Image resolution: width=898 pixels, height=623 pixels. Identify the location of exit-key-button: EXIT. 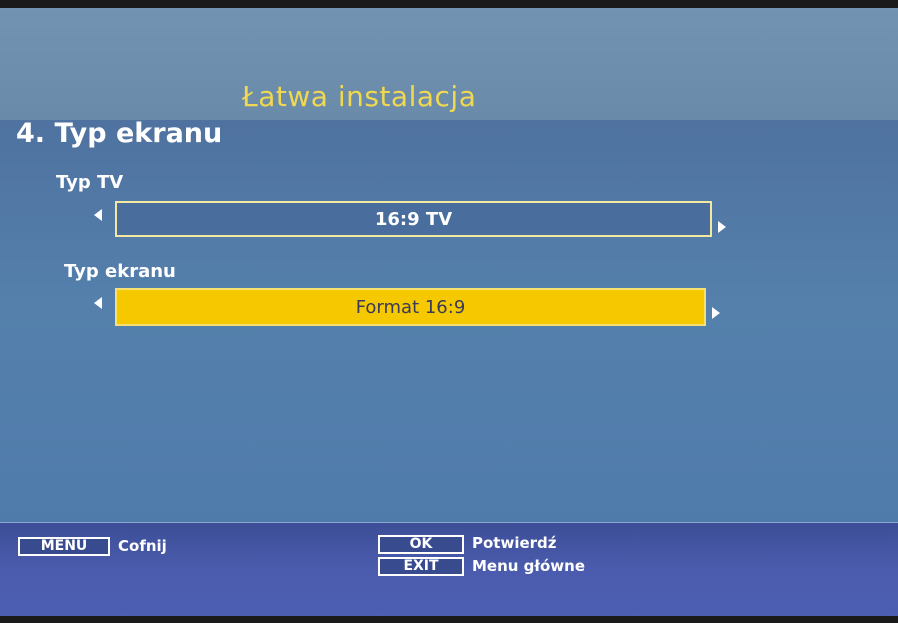
(421, 566).